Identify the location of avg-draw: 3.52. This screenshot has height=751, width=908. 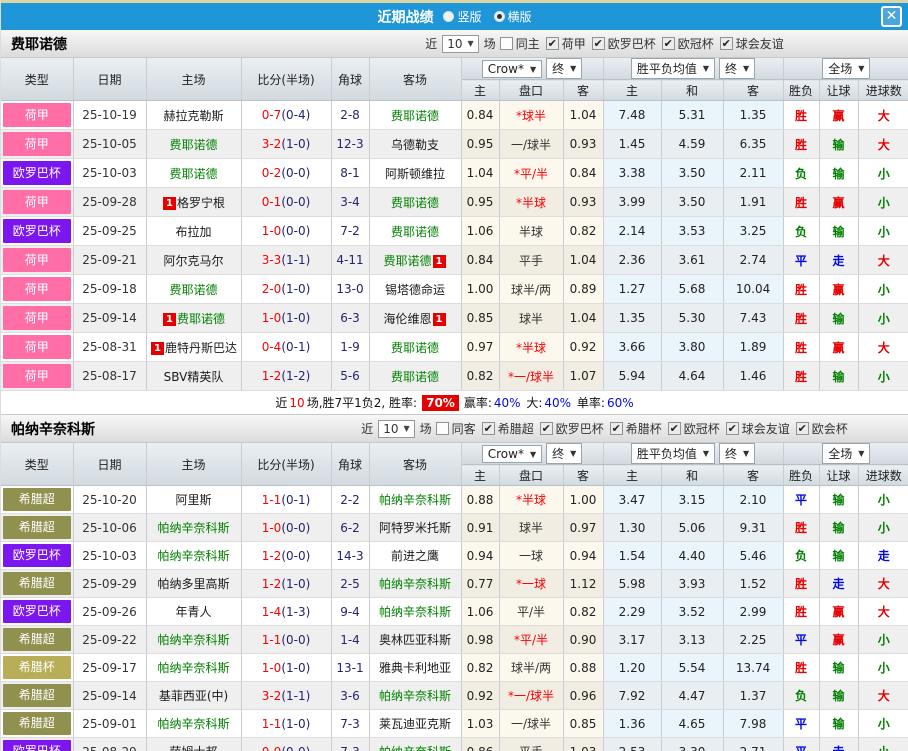
(692, 611).